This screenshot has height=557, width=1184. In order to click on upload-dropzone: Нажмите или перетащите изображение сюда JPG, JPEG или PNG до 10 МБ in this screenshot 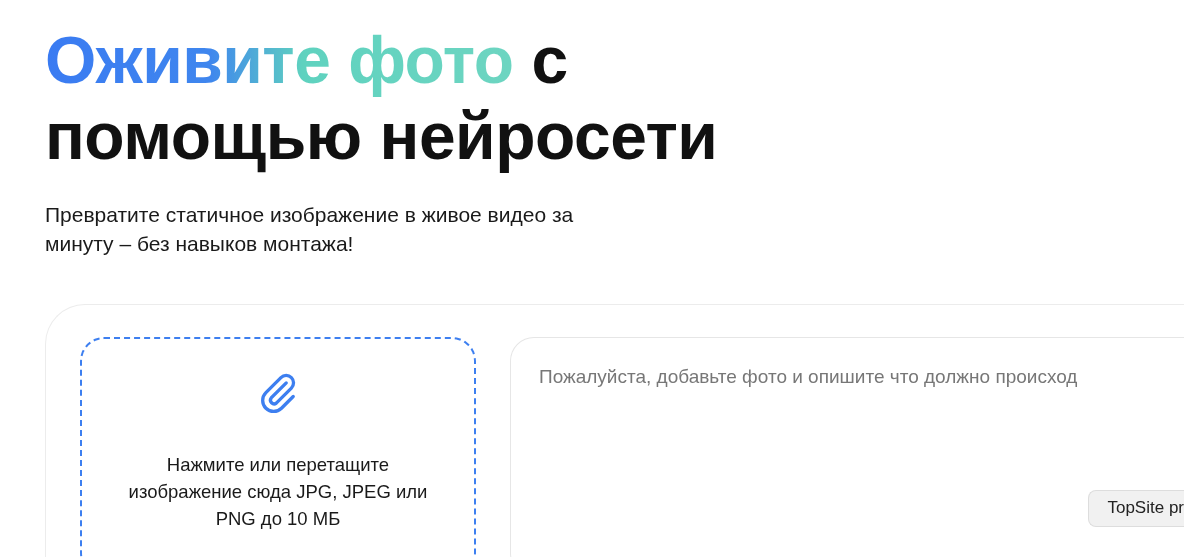, I will do `click(278, 447)`.